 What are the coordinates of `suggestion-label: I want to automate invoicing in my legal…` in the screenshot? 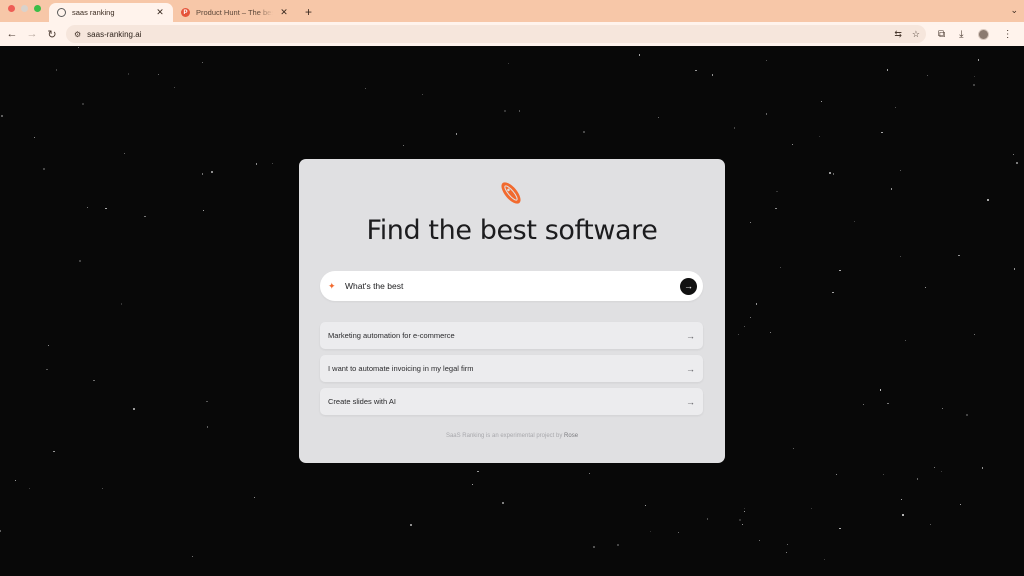 It's located at (401, 368).